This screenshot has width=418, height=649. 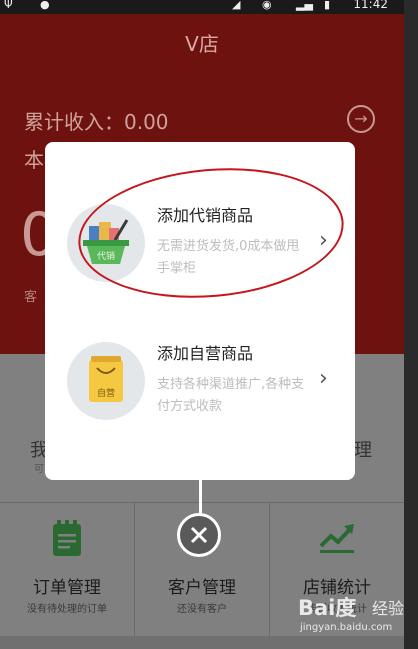 I want to click on status-time: 11:42, so click(x=370, y=5).